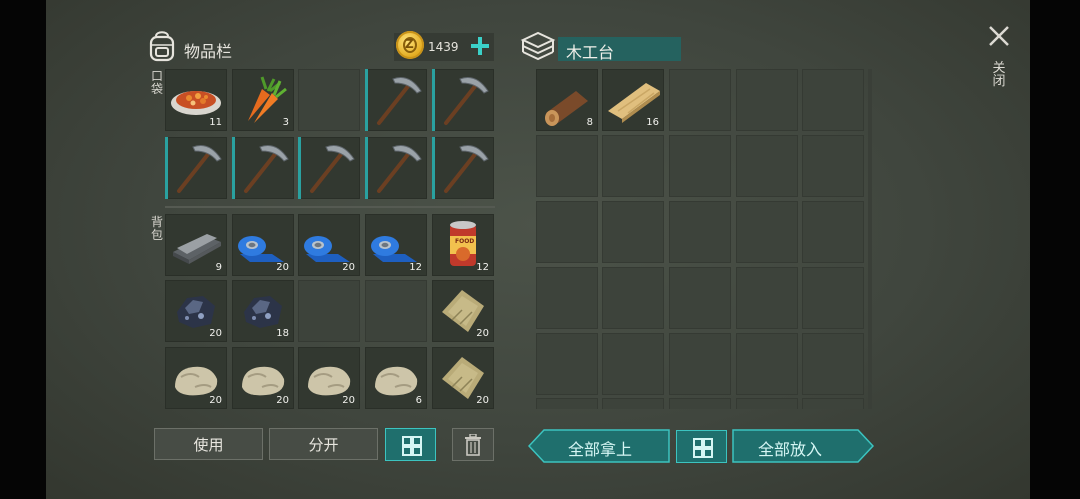  I want to click on take-all-label: 全部拿上, so click(600, 449).